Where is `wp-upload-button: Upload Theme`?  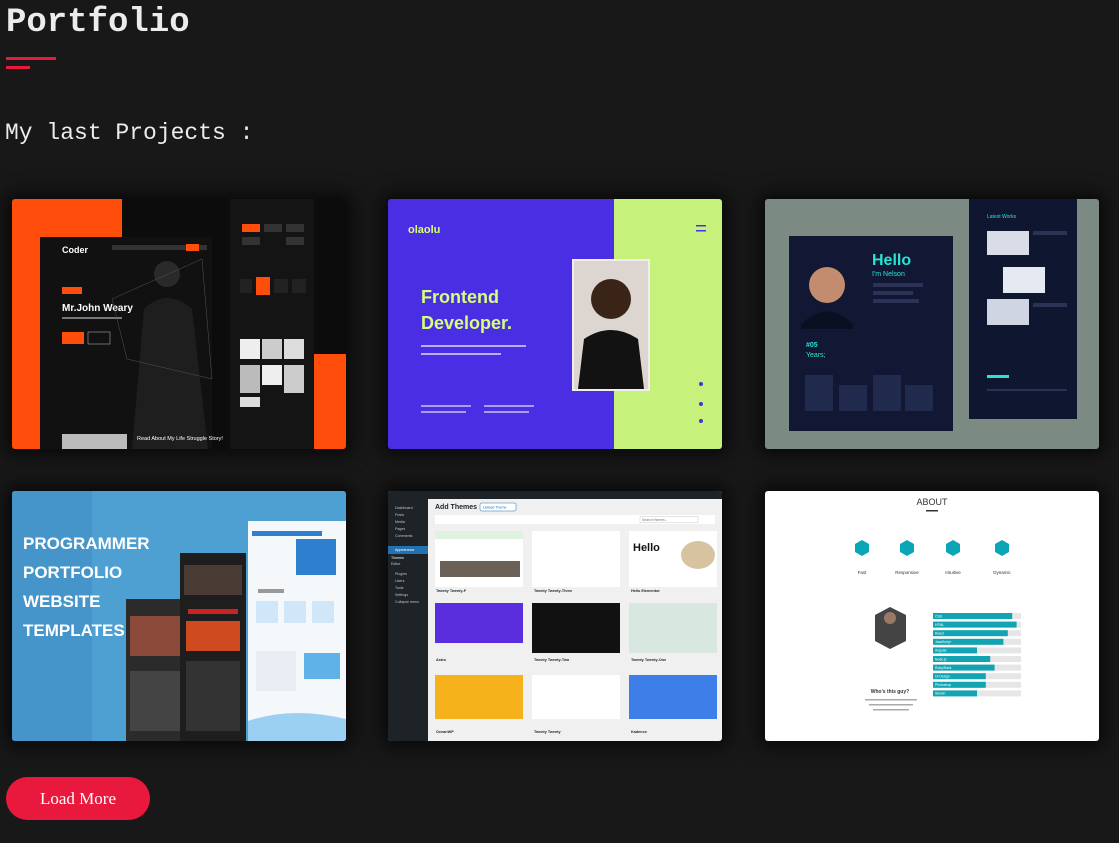 wp-upload-button: Upload Theme is located at coordinates (495, 508).